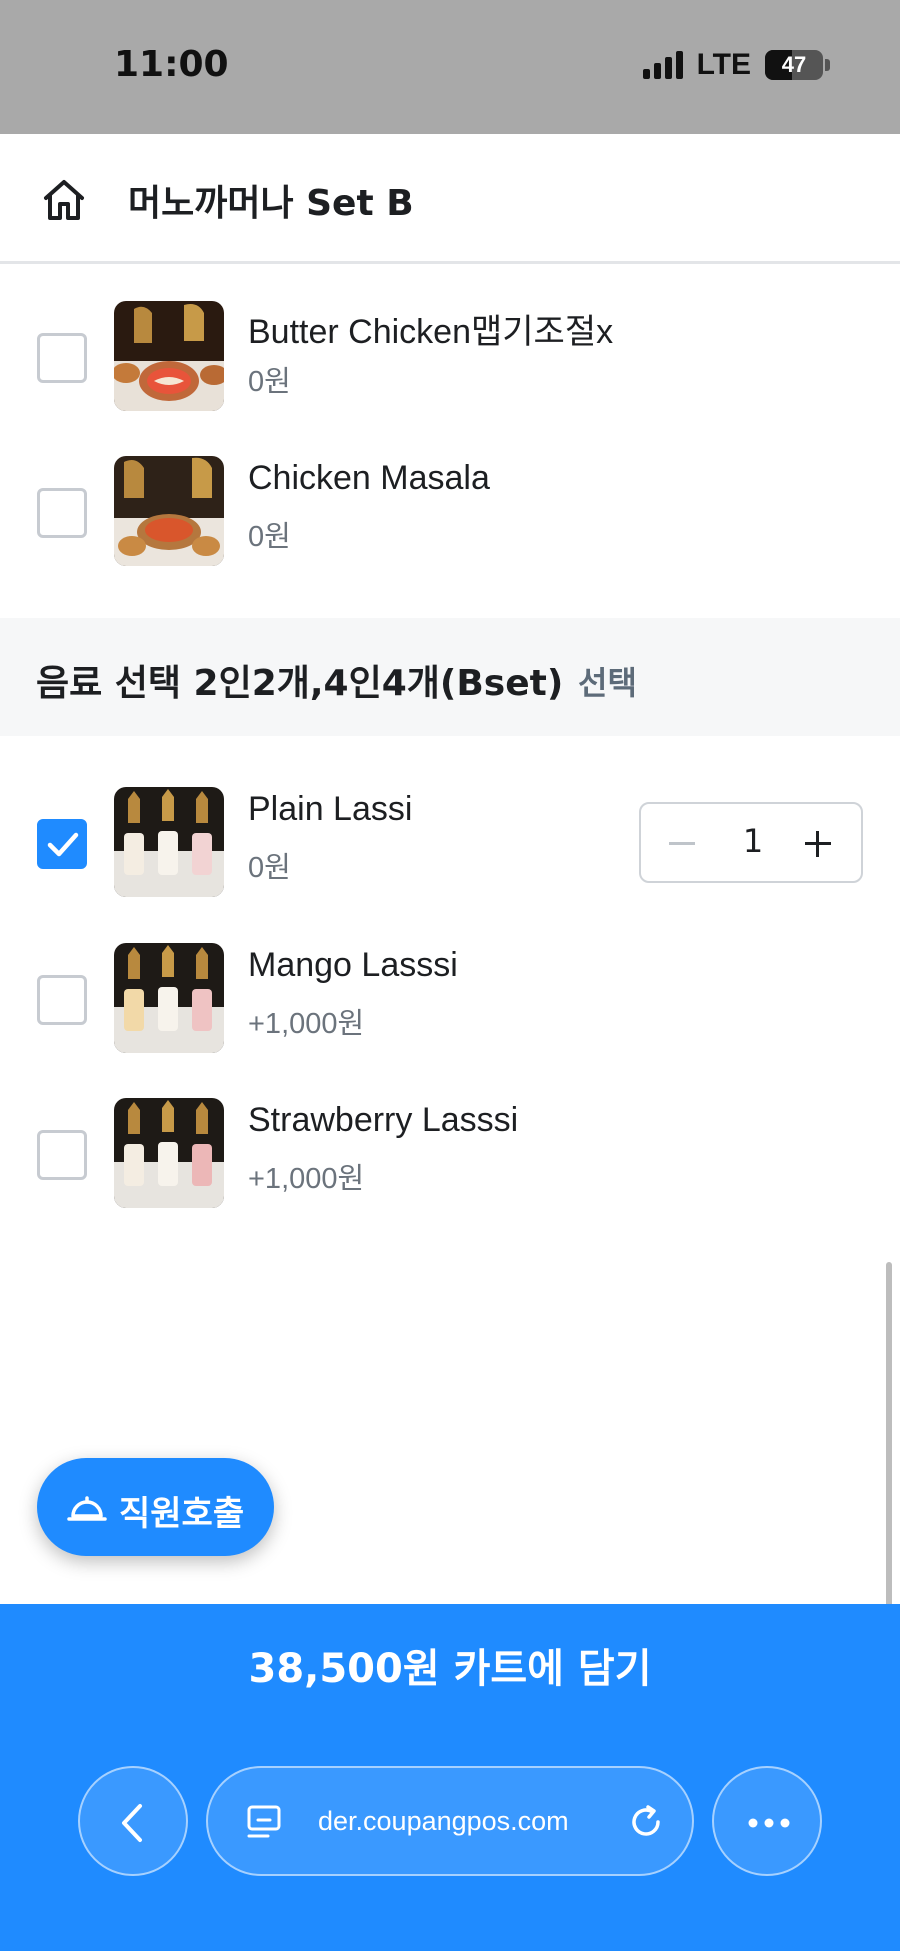 The width and height of the screenshot is (900, 1951). I want to click on back-button, so click(133, 1821).